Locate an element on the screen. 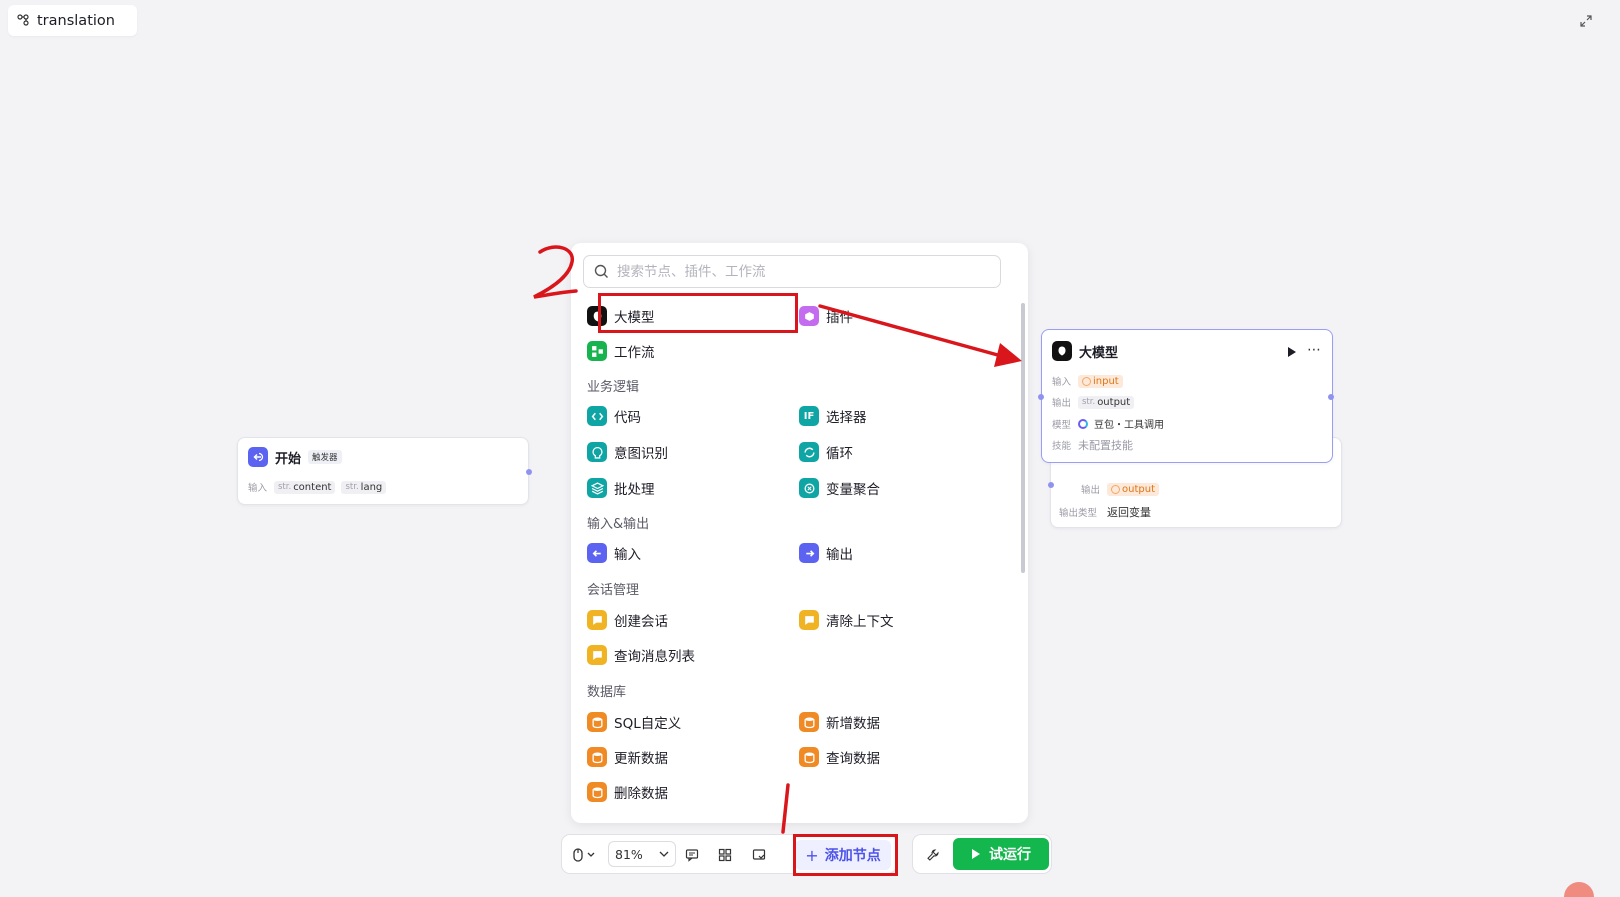 The image size is (1620, 897). comment-icon is located at coordinates (692, 855).